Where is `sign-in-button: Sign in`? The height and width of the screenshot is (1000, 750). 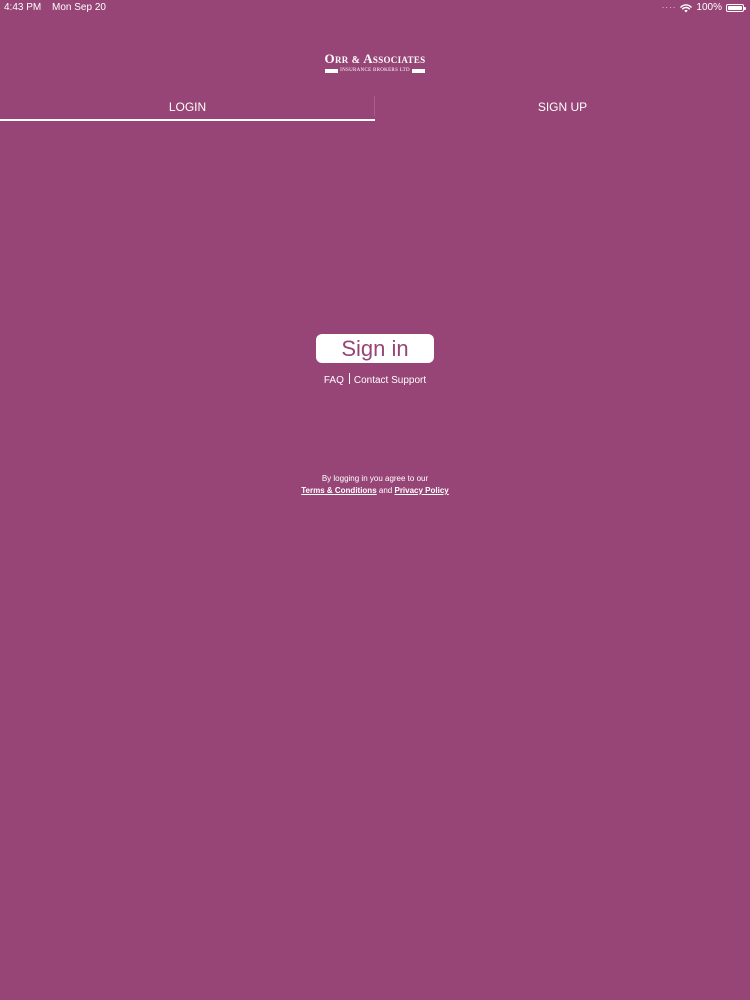 sign-in-button: Sign in is located at coordinates (375, 348).